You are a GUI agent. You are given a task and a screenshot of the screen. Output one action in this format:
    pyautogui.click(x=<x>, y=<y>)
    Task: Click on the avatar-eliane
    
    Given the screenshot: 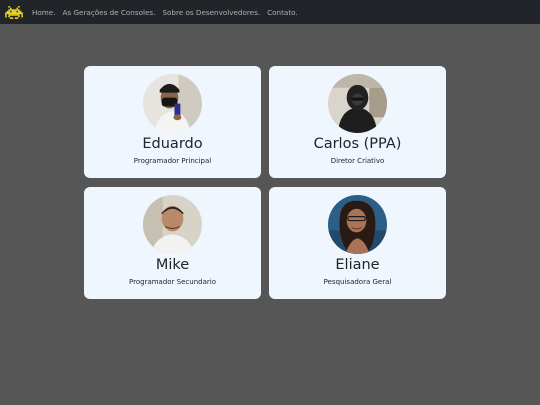 What is the action you would take?
    pyautogui.click(x=357, y=224)
    